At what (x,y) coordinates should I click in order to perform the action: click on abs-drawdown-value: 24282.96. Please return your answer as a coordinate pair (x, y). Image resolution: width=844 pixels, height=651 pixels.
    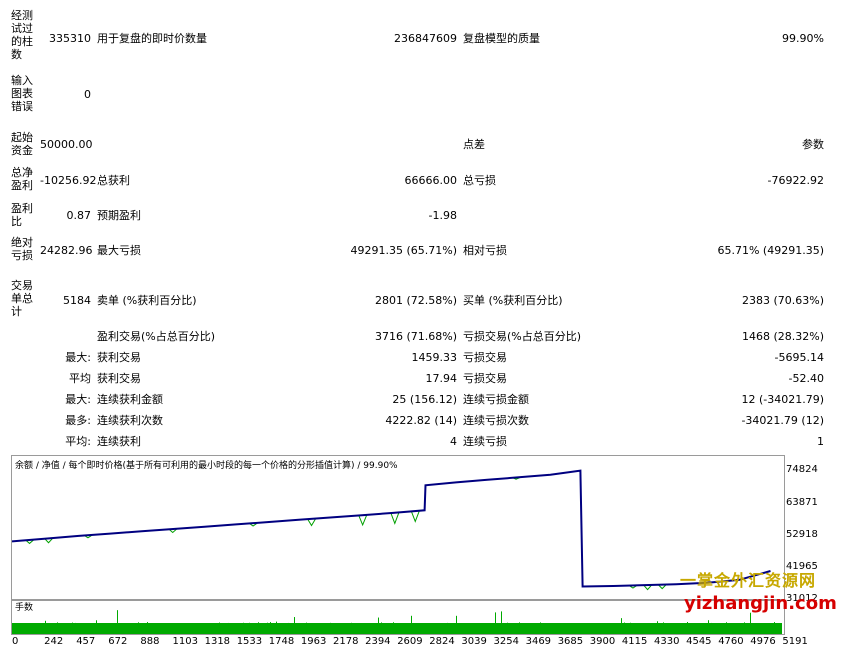
    Looking at the image, I should click on (66, 250).